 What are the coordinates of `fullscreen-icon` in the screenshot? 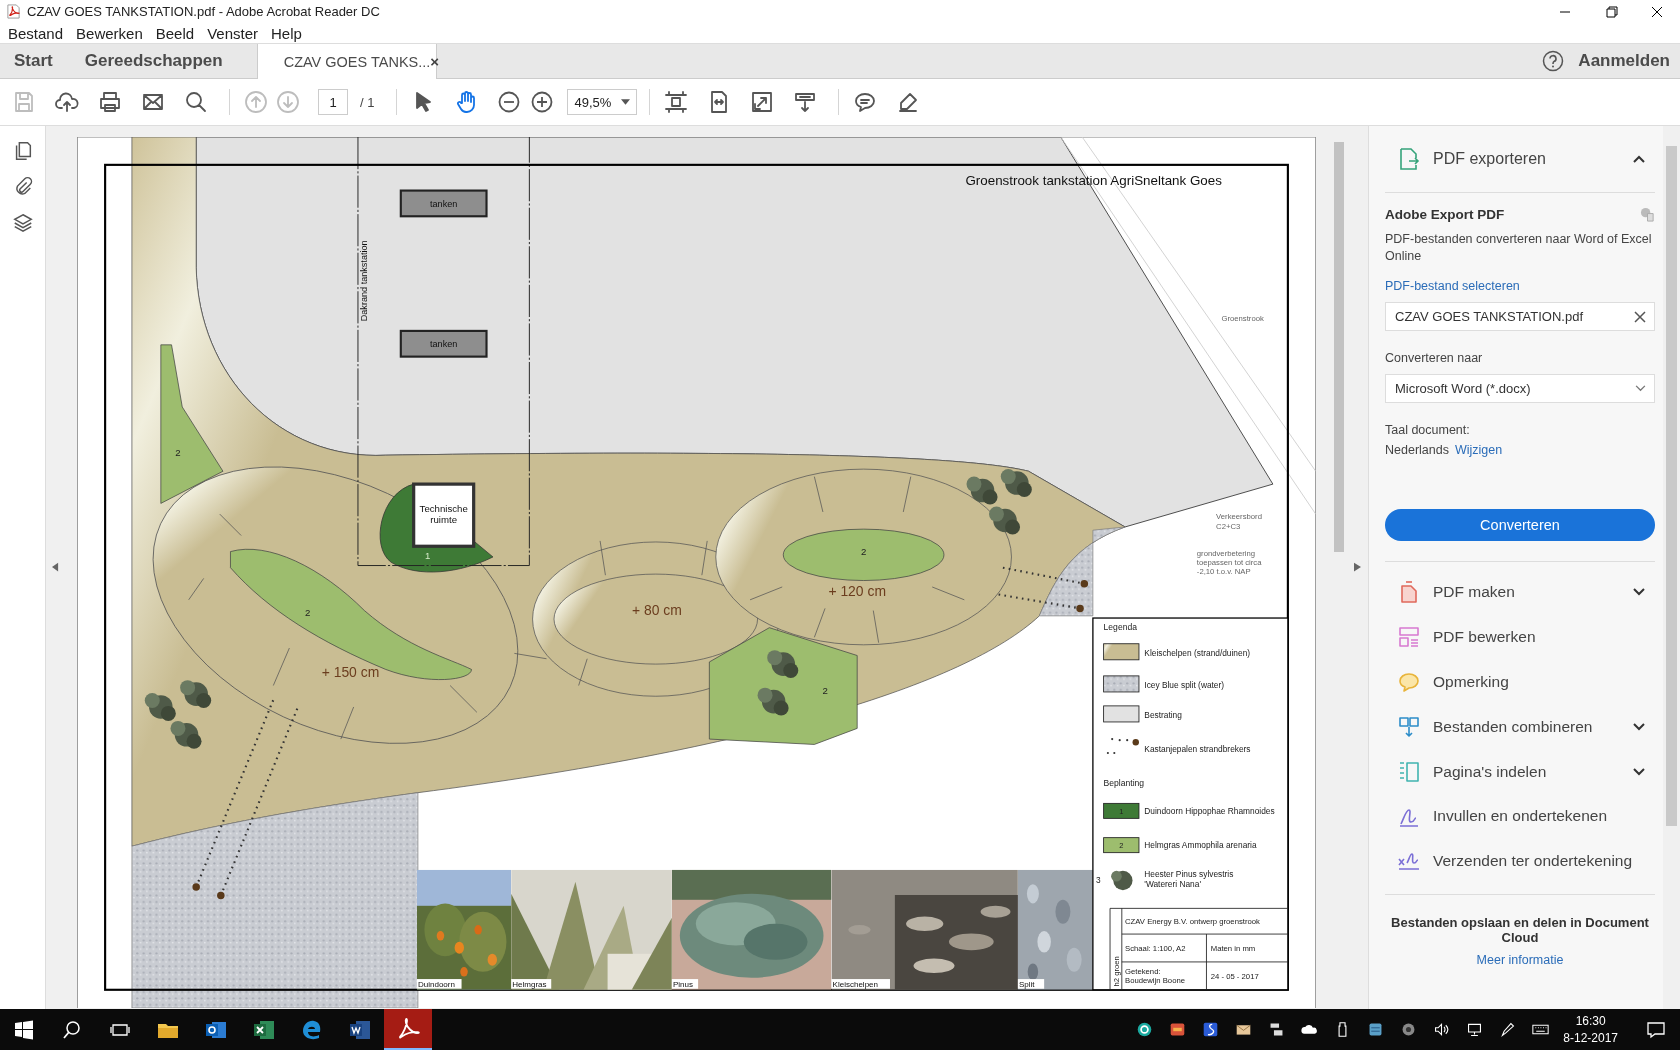 It's located at (762, 102).